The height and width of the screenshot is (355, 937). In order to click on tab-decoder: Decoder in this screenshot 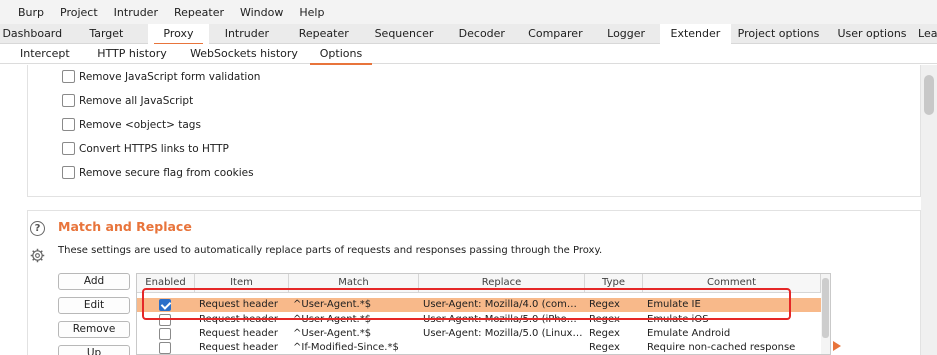, I will do `click(481, 34)`.